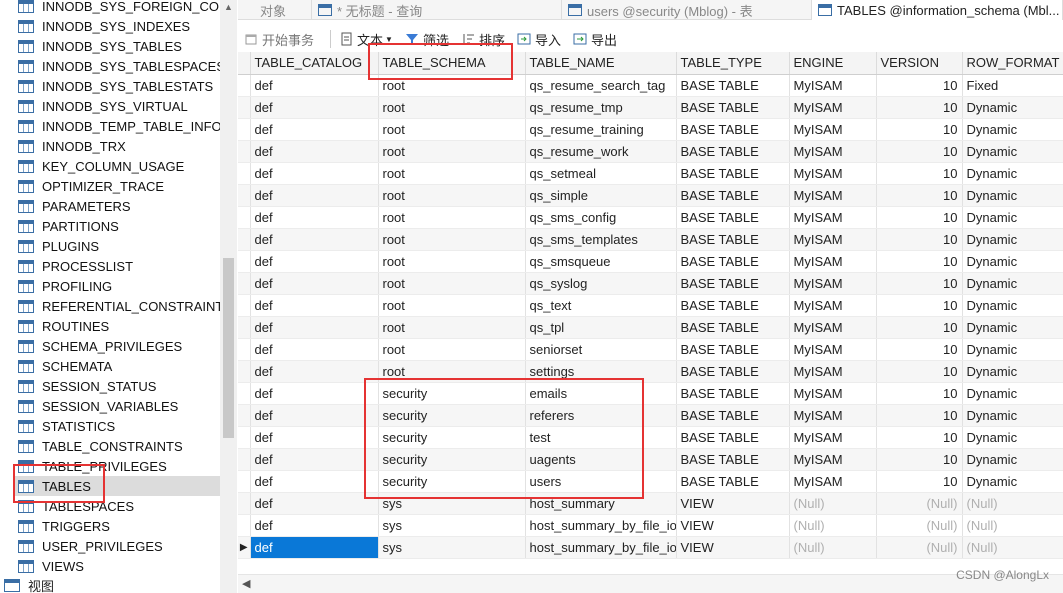 The width and height of the screenshot is (1063, 593). What do you see at coordinates (119, 126) in the screenshot?
I see `tree-item: INNODB_TEMP_TABLE_INFO` at bounding box center [119, 126].